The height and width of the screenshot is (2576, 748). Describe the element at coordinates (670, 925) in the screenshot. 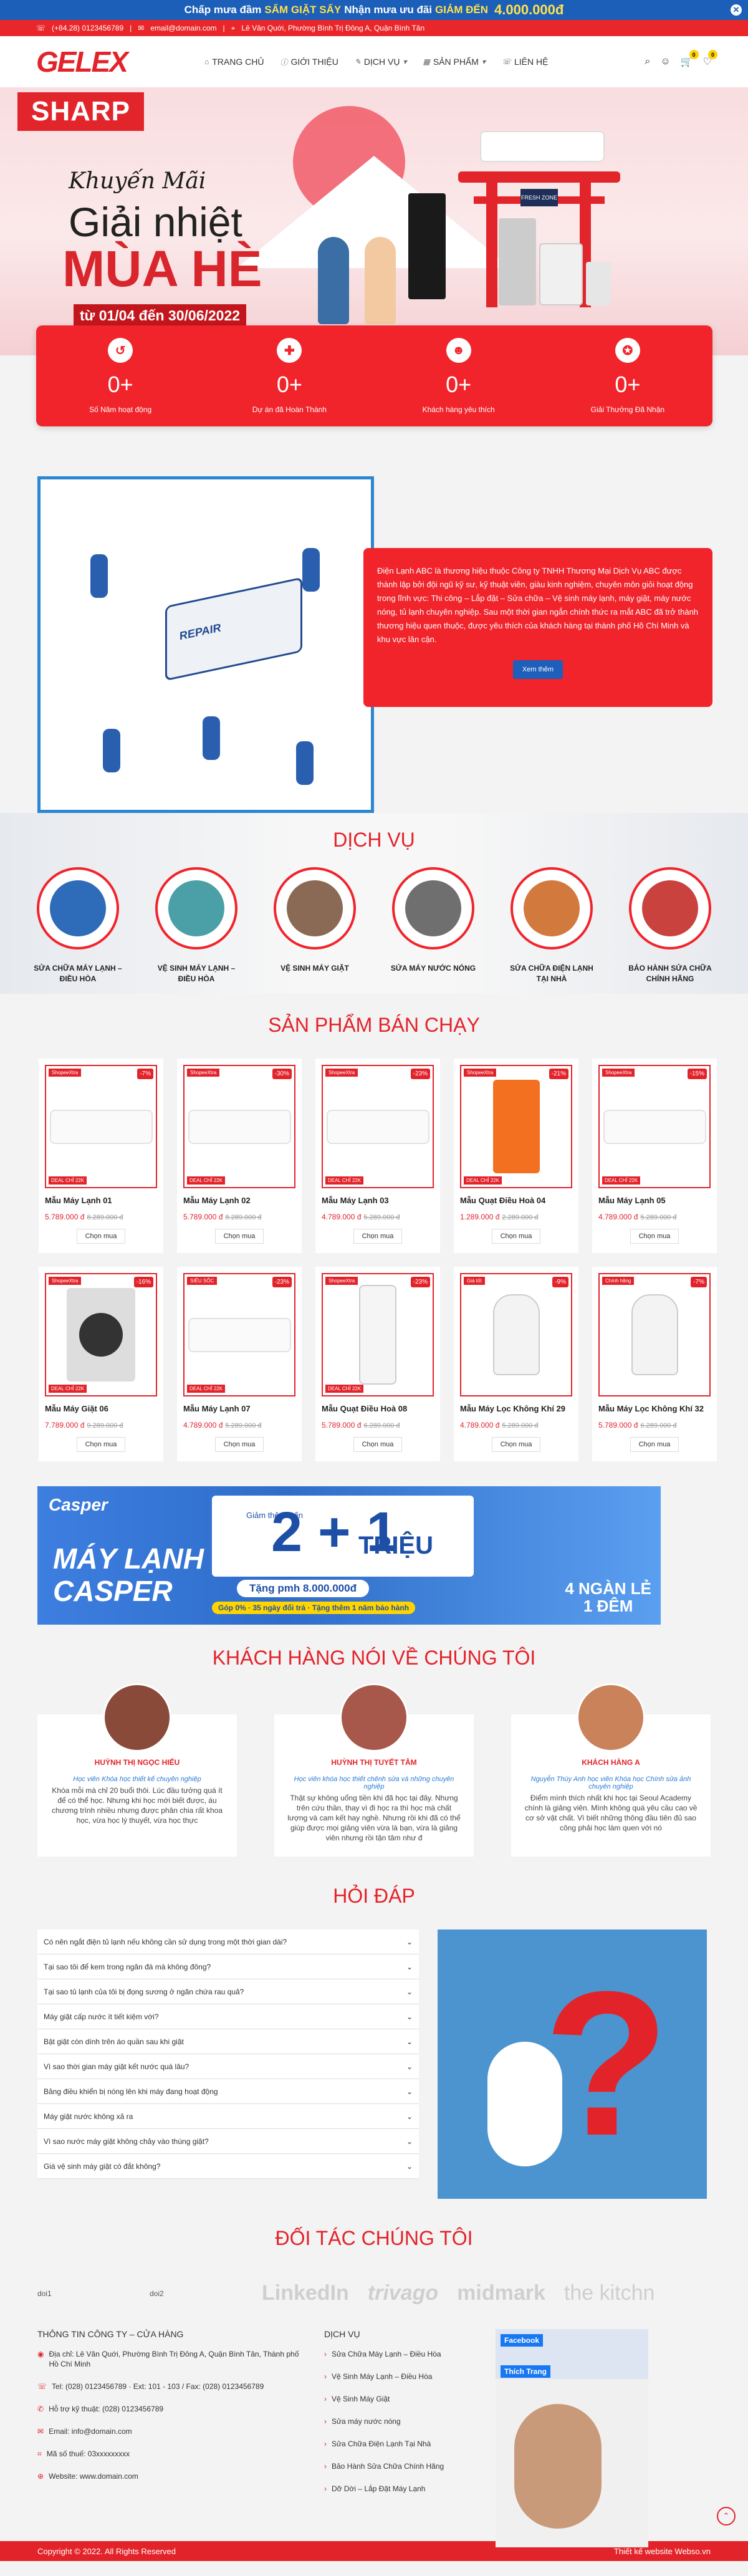

I see `service-item: BẢO HÀNH SỬA CHỮA CHÍNH HÃNG` at that location.